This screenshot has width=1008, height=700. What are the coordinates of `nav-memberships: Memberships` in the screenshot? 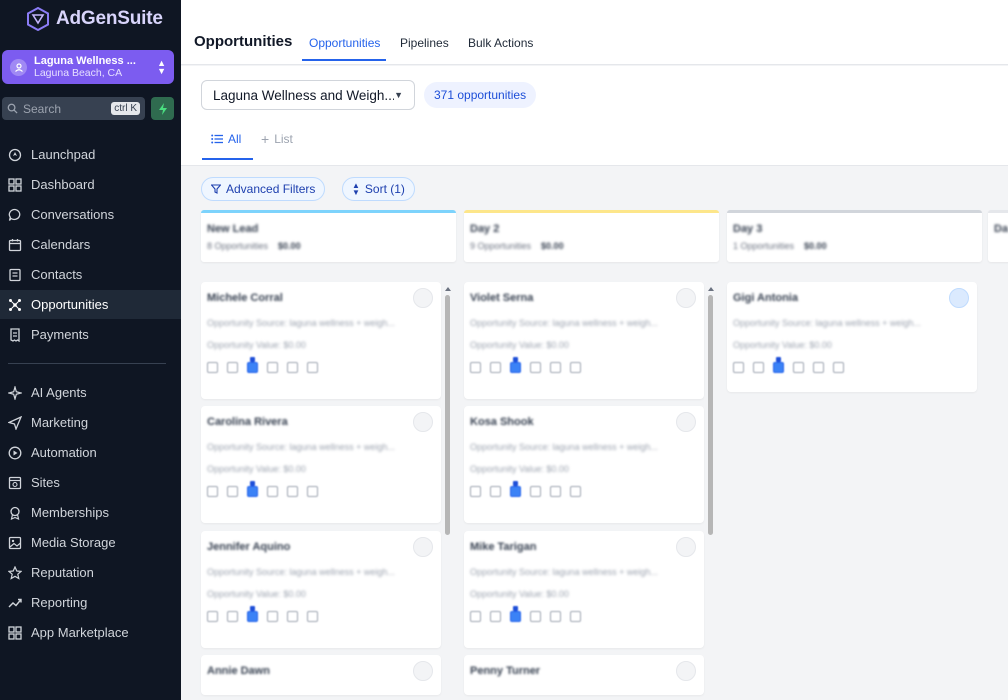 It's located at (90, 512).